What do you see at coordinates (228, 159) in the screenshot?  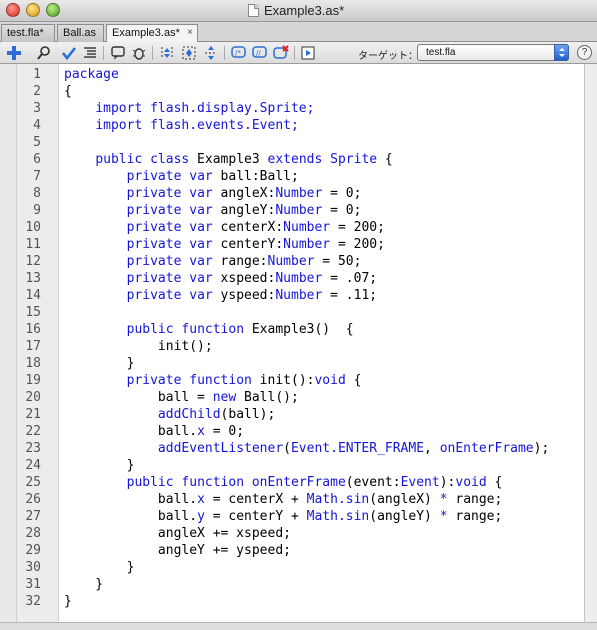 I see `code-line: public class Example3 extends Sprite {` at bounding box center [228, 159].